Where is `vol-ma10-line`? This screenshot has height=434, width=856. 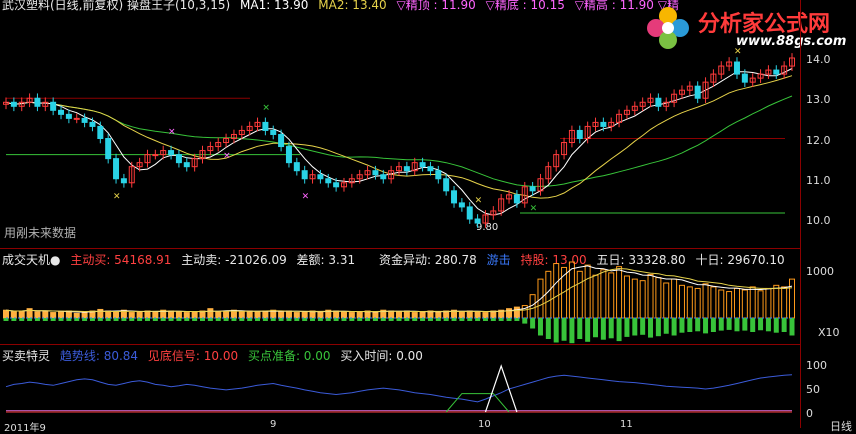 vol-ma10-line is located at coordinates (399, 290).